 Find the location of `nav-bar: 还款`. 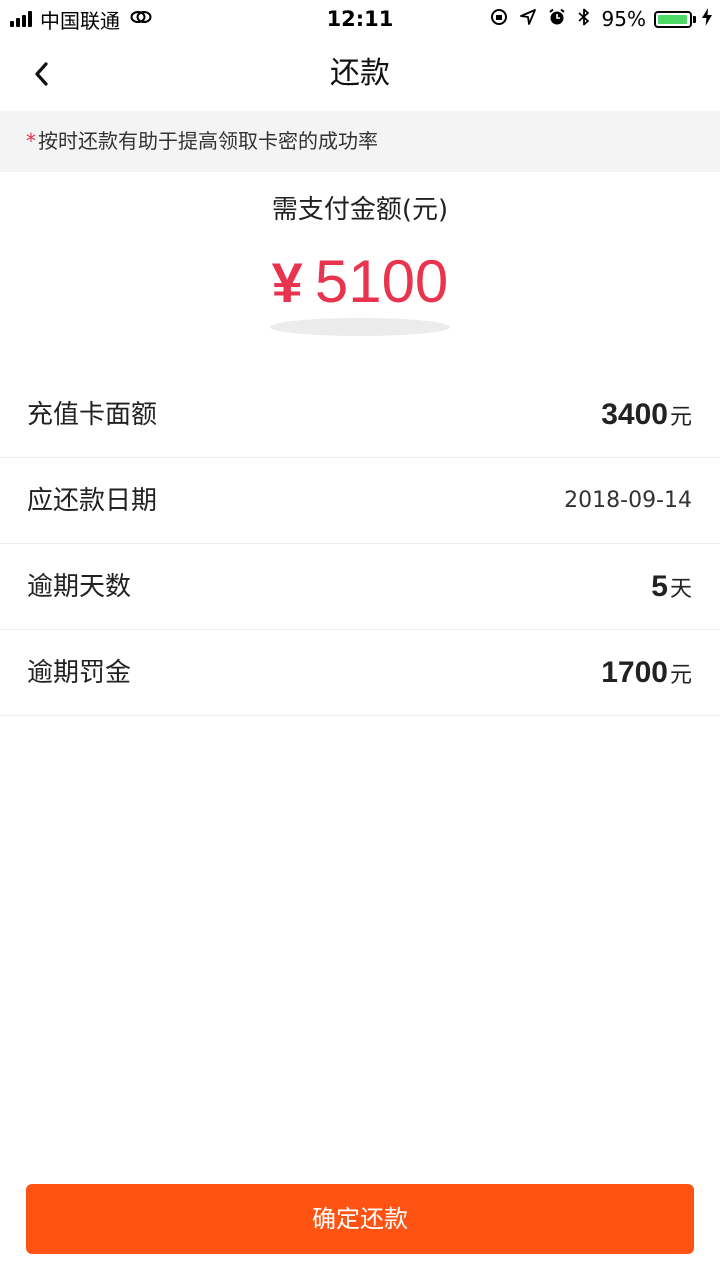

nav-bar: 还款 is located at coordinates (360, 74).